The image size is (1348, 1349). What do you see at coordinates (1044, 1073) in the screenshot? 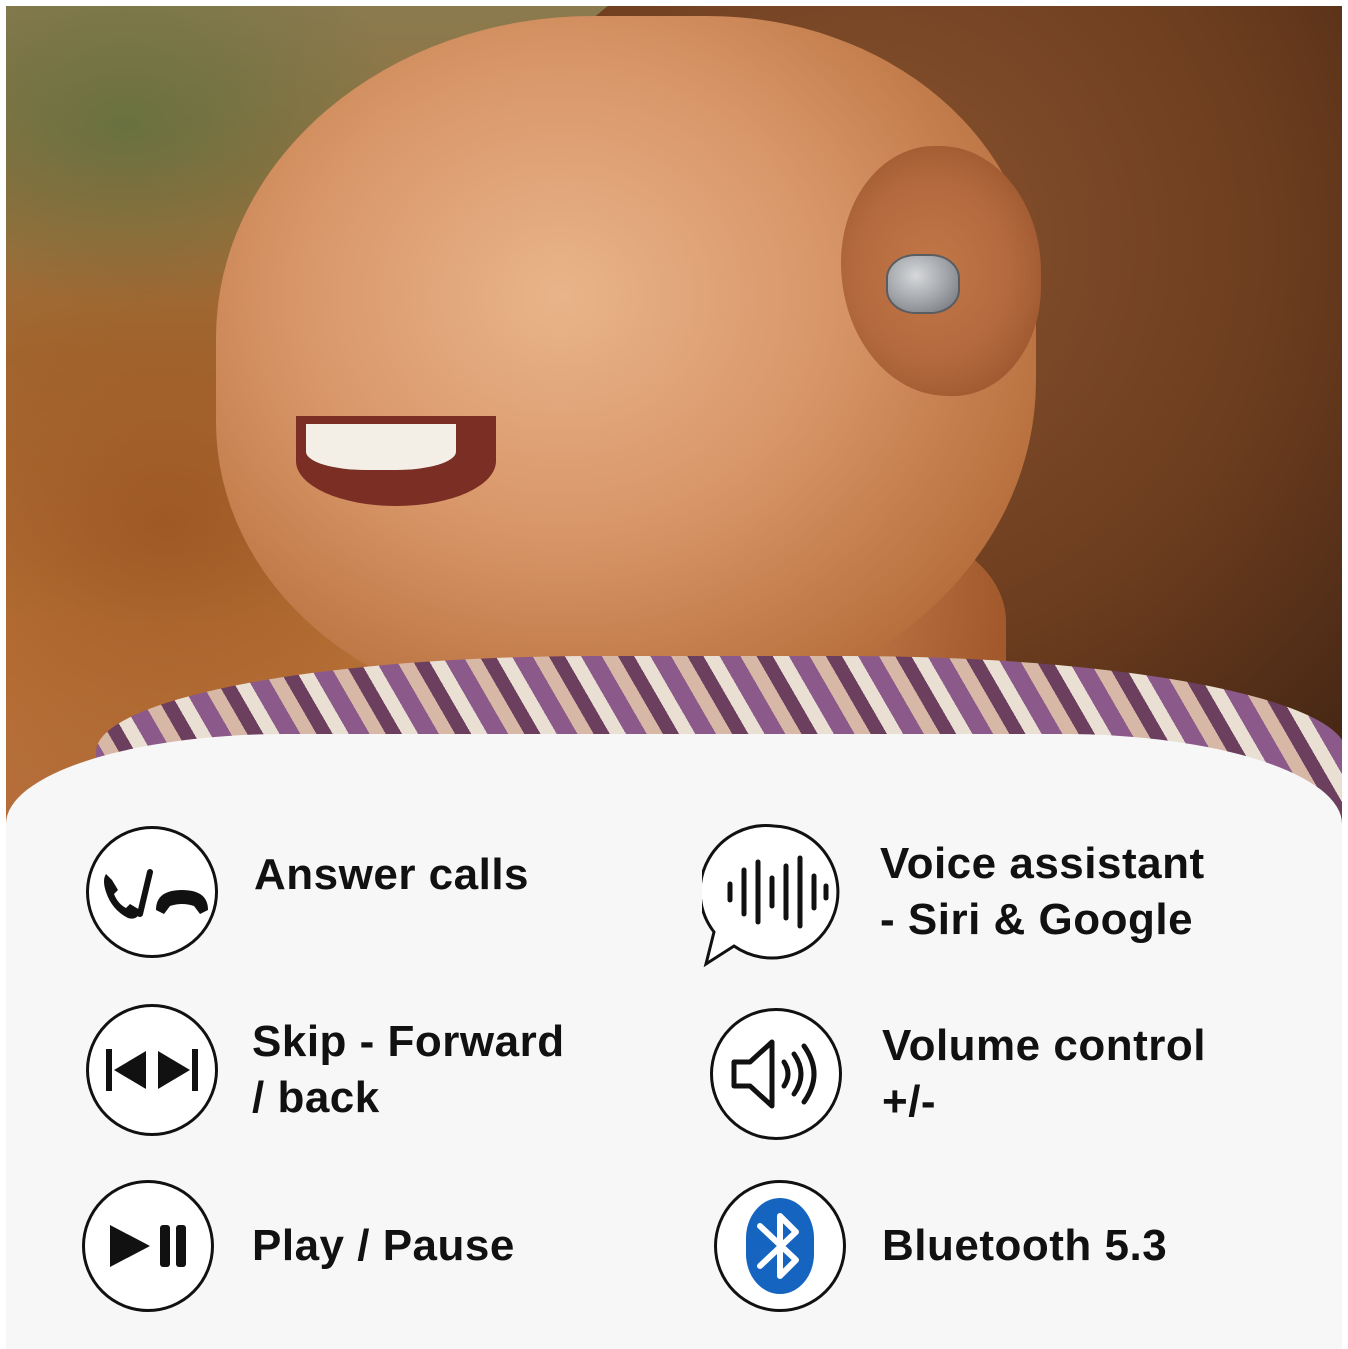
I see `feature-label: Volume control +/-` at bounding box center [1044, 1073].